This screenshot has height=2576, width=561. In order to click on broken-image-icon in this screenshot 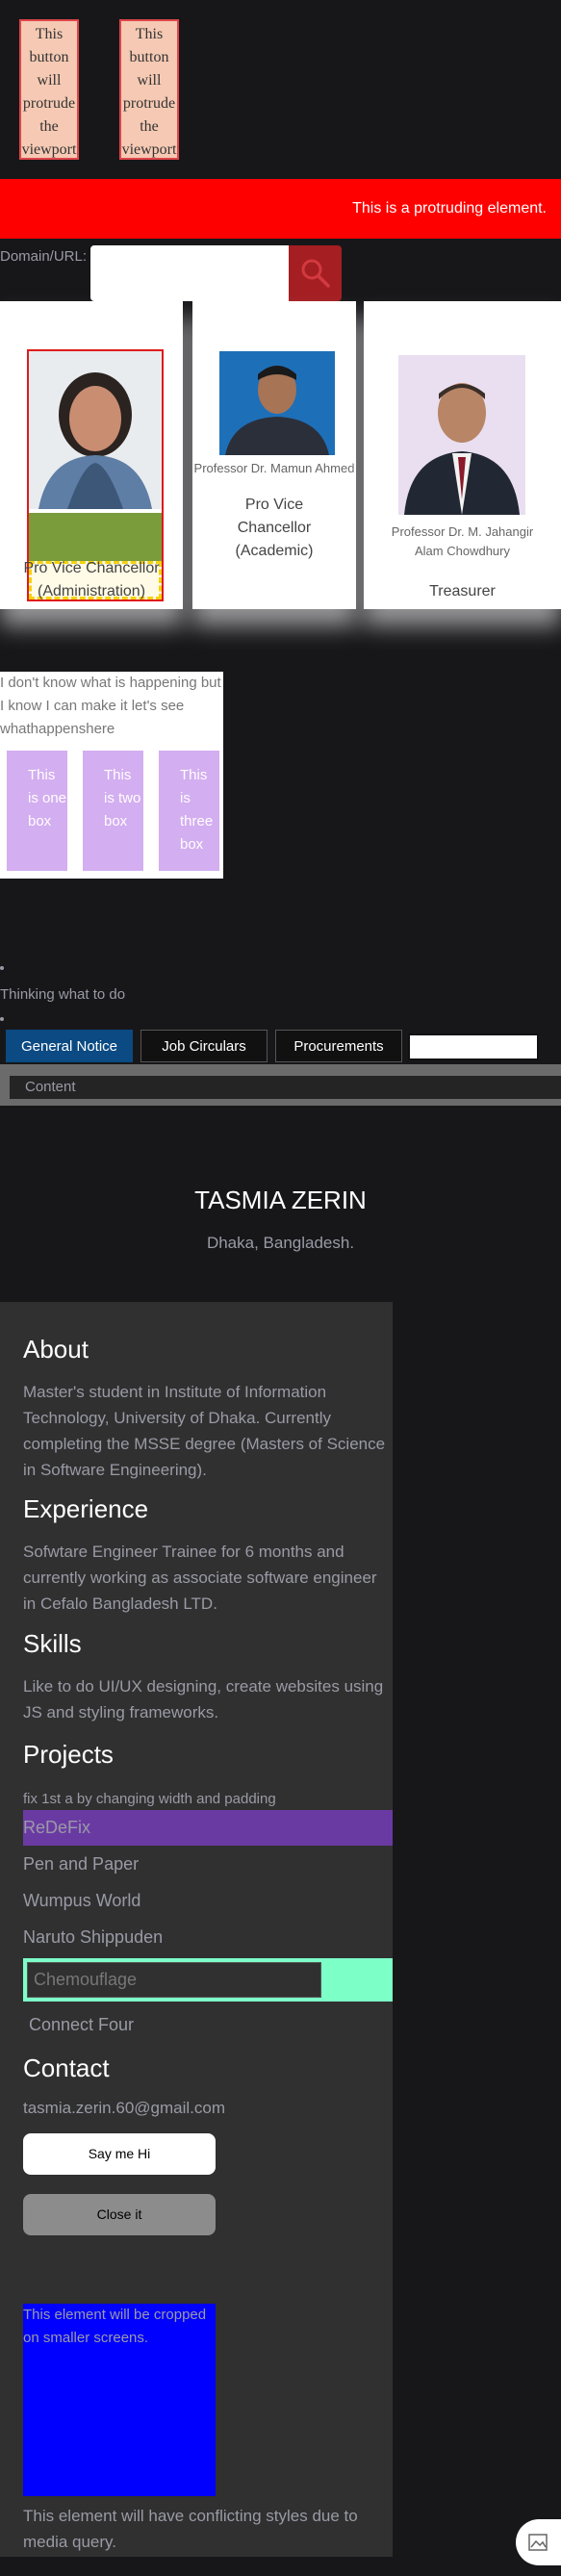, I will do `click(538, 2542)`.